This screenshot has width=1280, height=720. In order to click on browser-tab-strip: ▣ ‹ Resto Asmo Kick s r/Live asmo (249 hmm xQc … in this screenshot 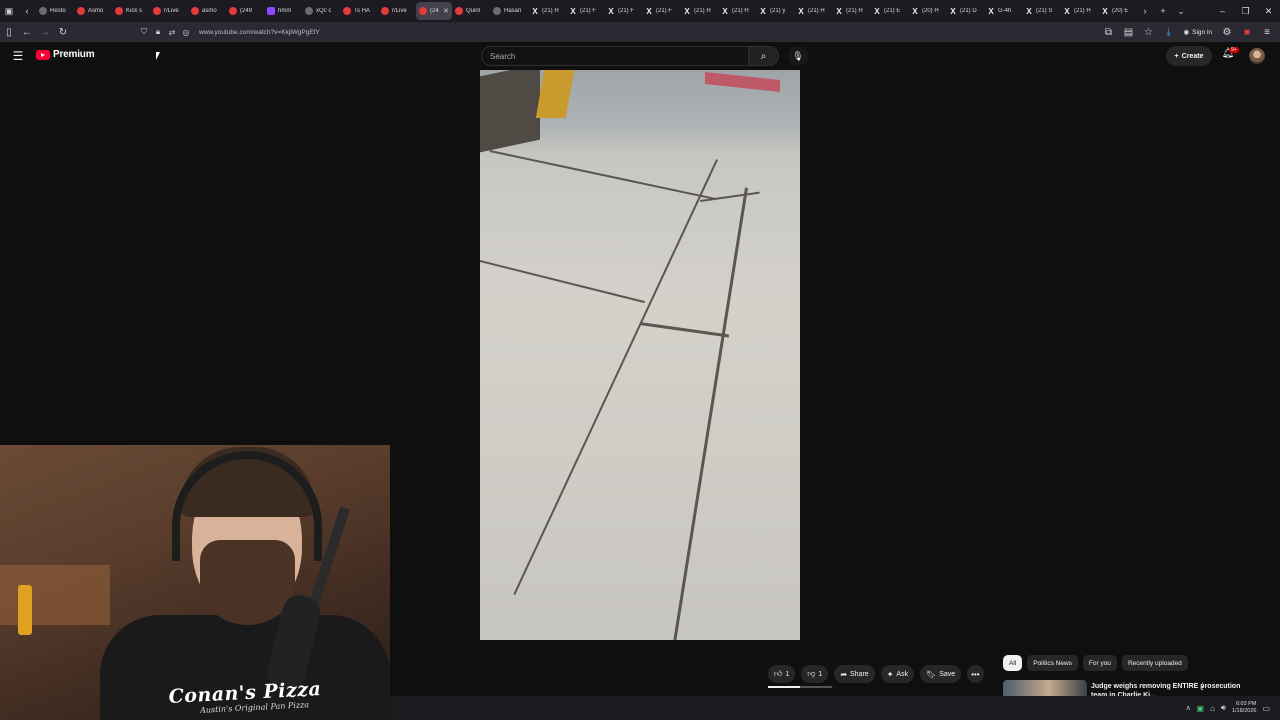, I will do `click(640, 11)`.